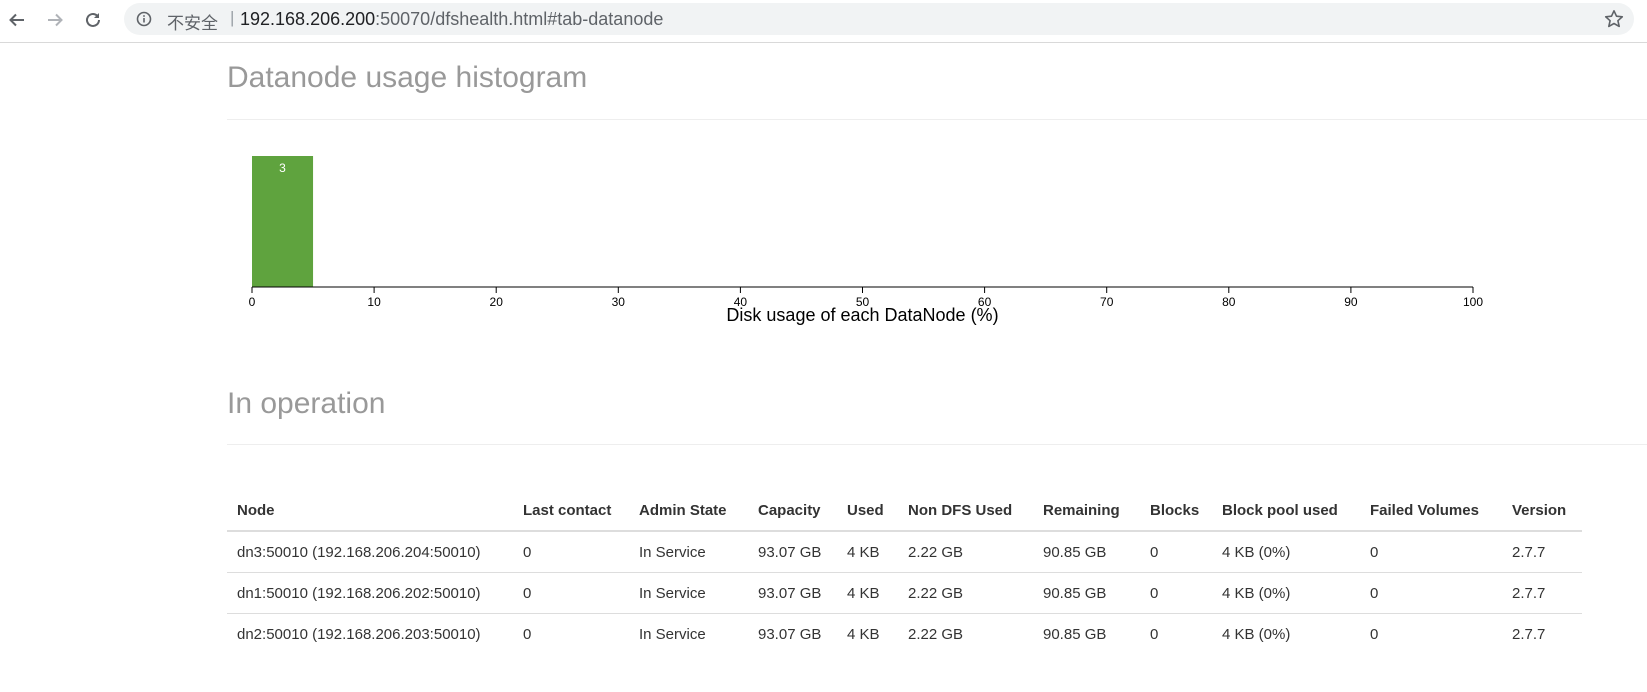 This screenshot has height=692, width=1647. Describe the element at coordinates (306, 403) in the screenshot. I see `in-operation-heading: In operation` at that location.